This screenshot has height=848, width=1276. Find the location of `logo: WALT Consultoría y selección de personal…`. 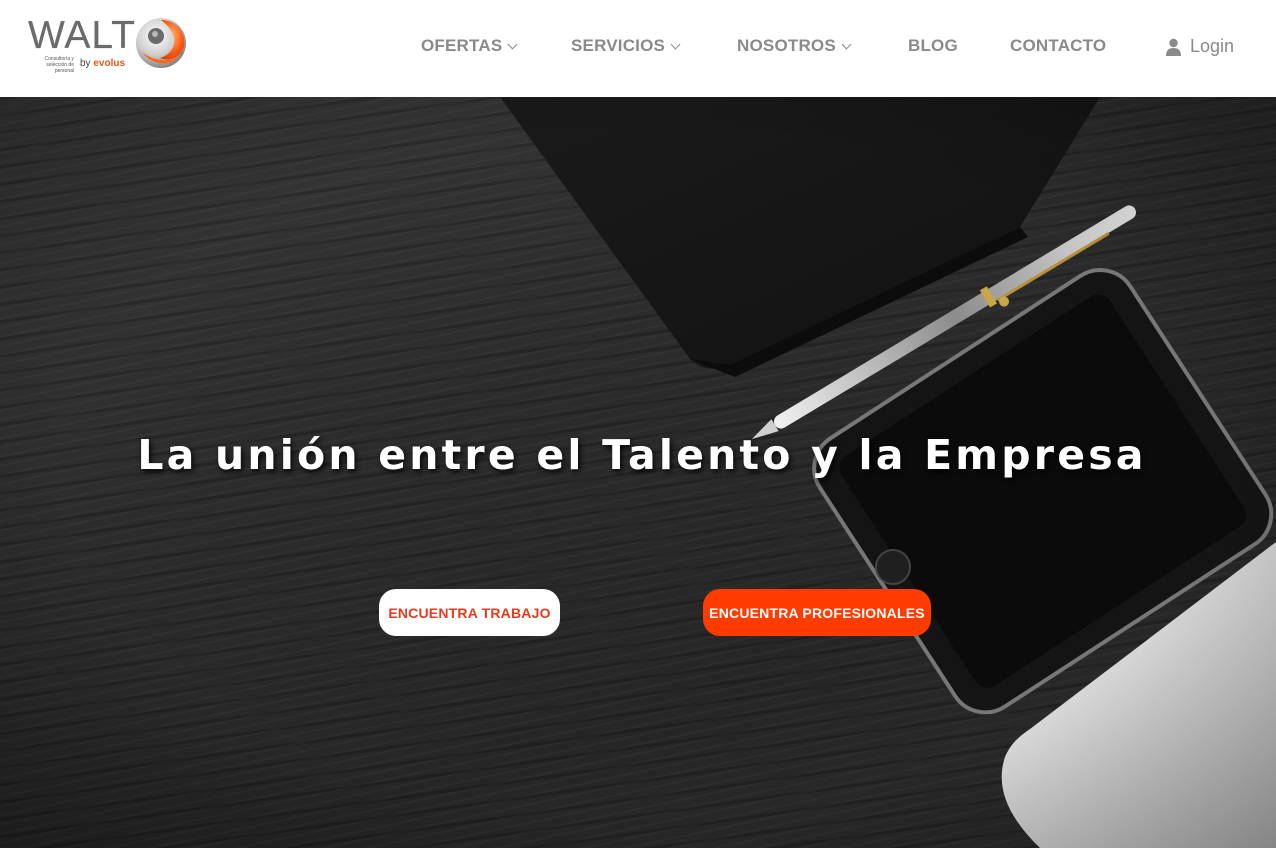

logo: WALT Consultoría y selección de personal… is located at coordinates (107, 44).